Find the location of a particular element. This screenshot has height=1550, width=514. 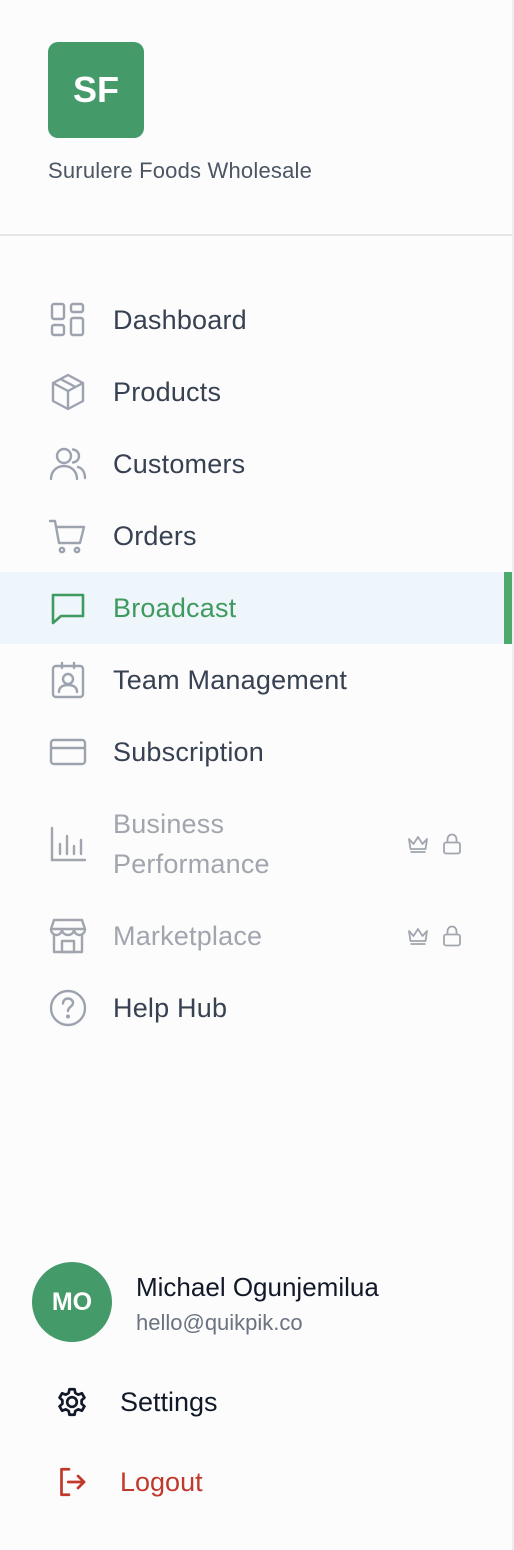

bar-chart-icon is located at coordinates (68, 844).